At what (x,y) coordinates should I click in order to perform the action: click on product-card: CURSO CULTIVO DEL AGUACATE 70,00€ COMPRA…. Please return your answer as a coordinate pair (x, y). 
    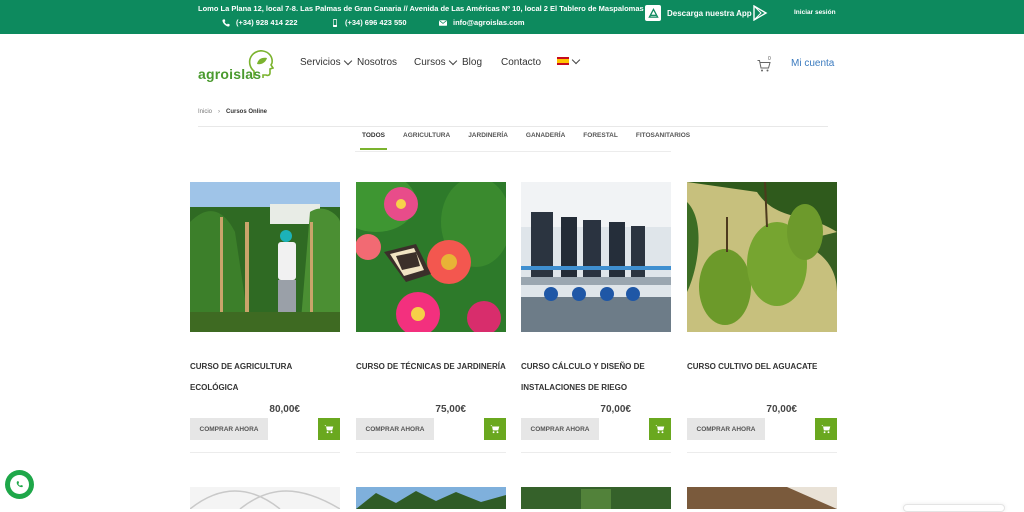
    Looking at the image, I should click on (762, 317).